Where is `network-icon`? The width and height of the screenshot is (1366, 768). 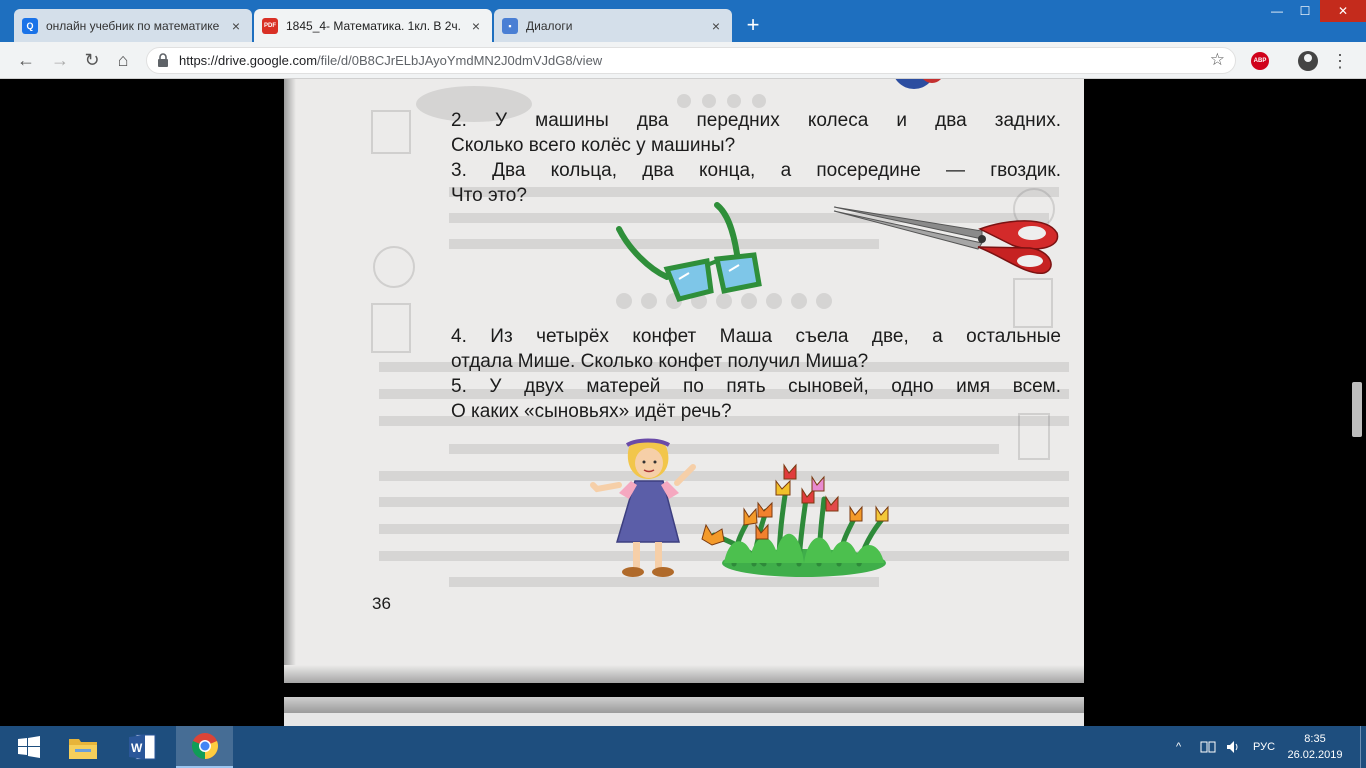 network-icon is located at coordinates (1208, 747).